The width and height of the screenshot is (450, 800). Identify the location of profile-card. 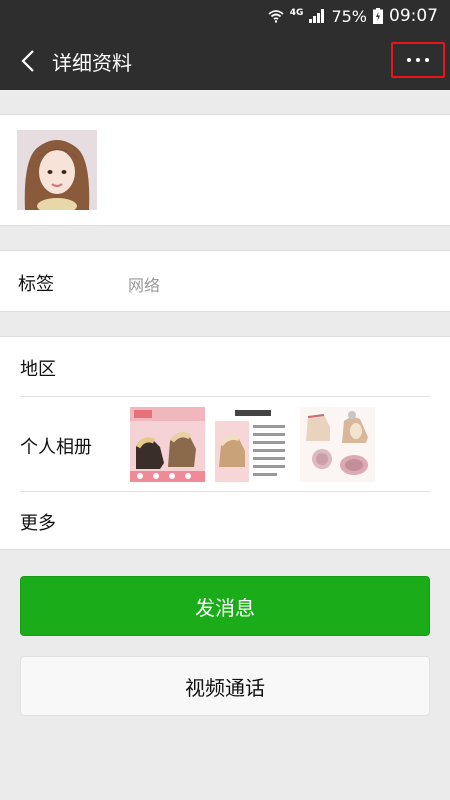
(225, 170).